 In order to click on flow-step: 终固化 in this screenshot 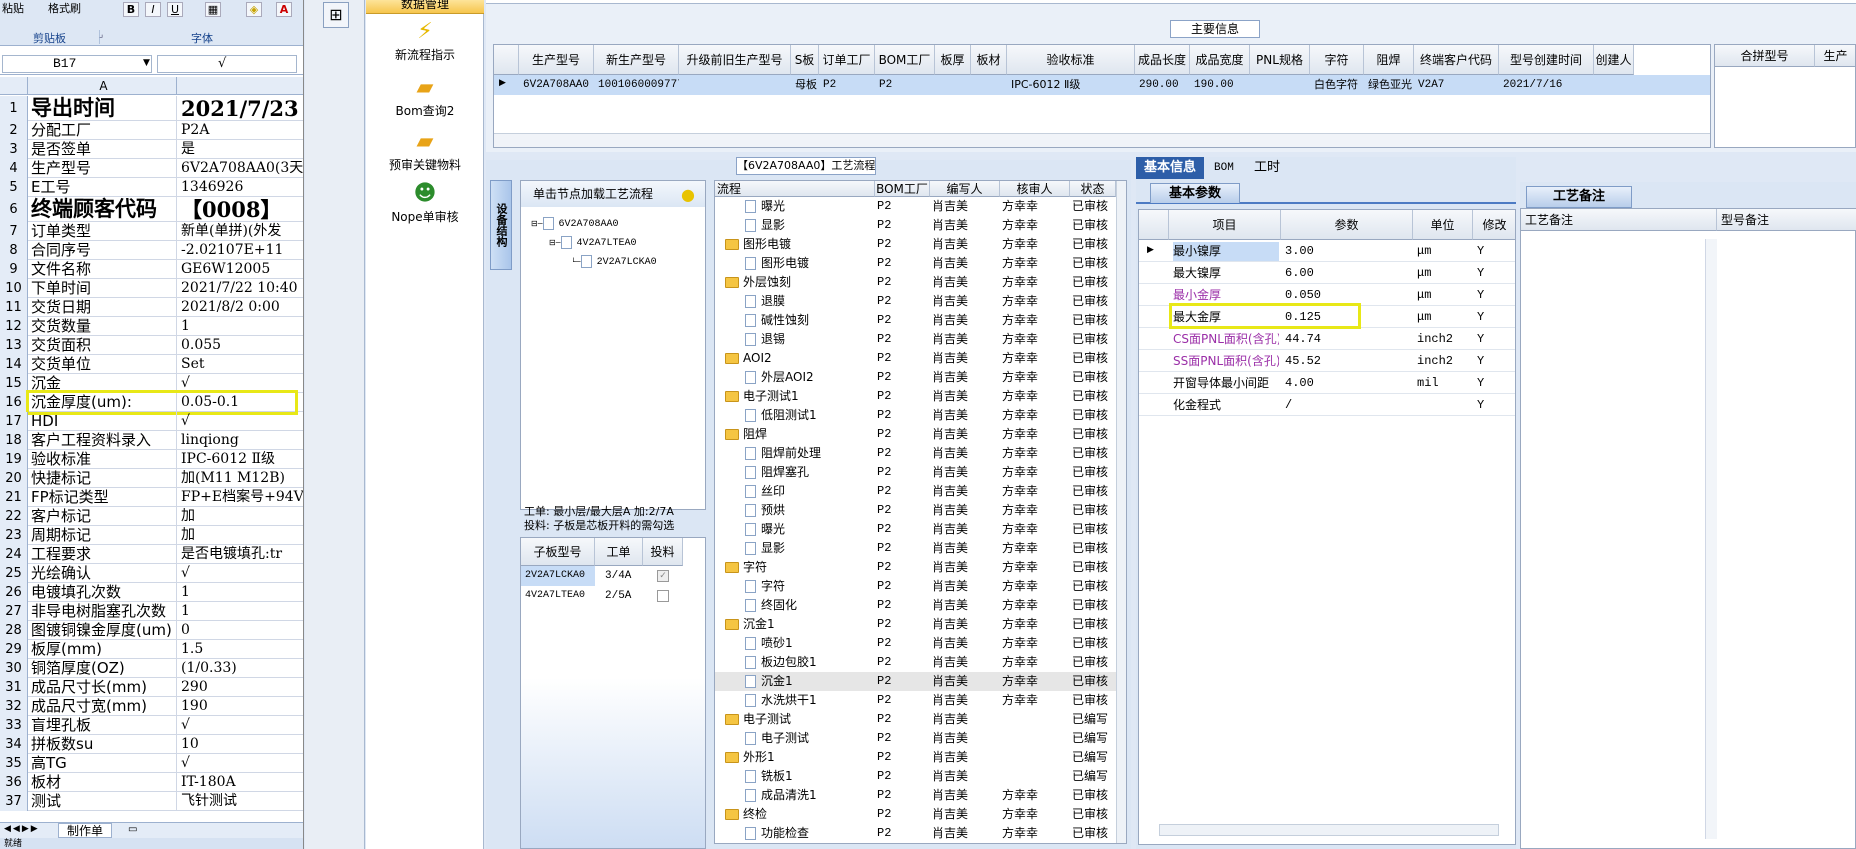, I will do `click(810, 605)`.